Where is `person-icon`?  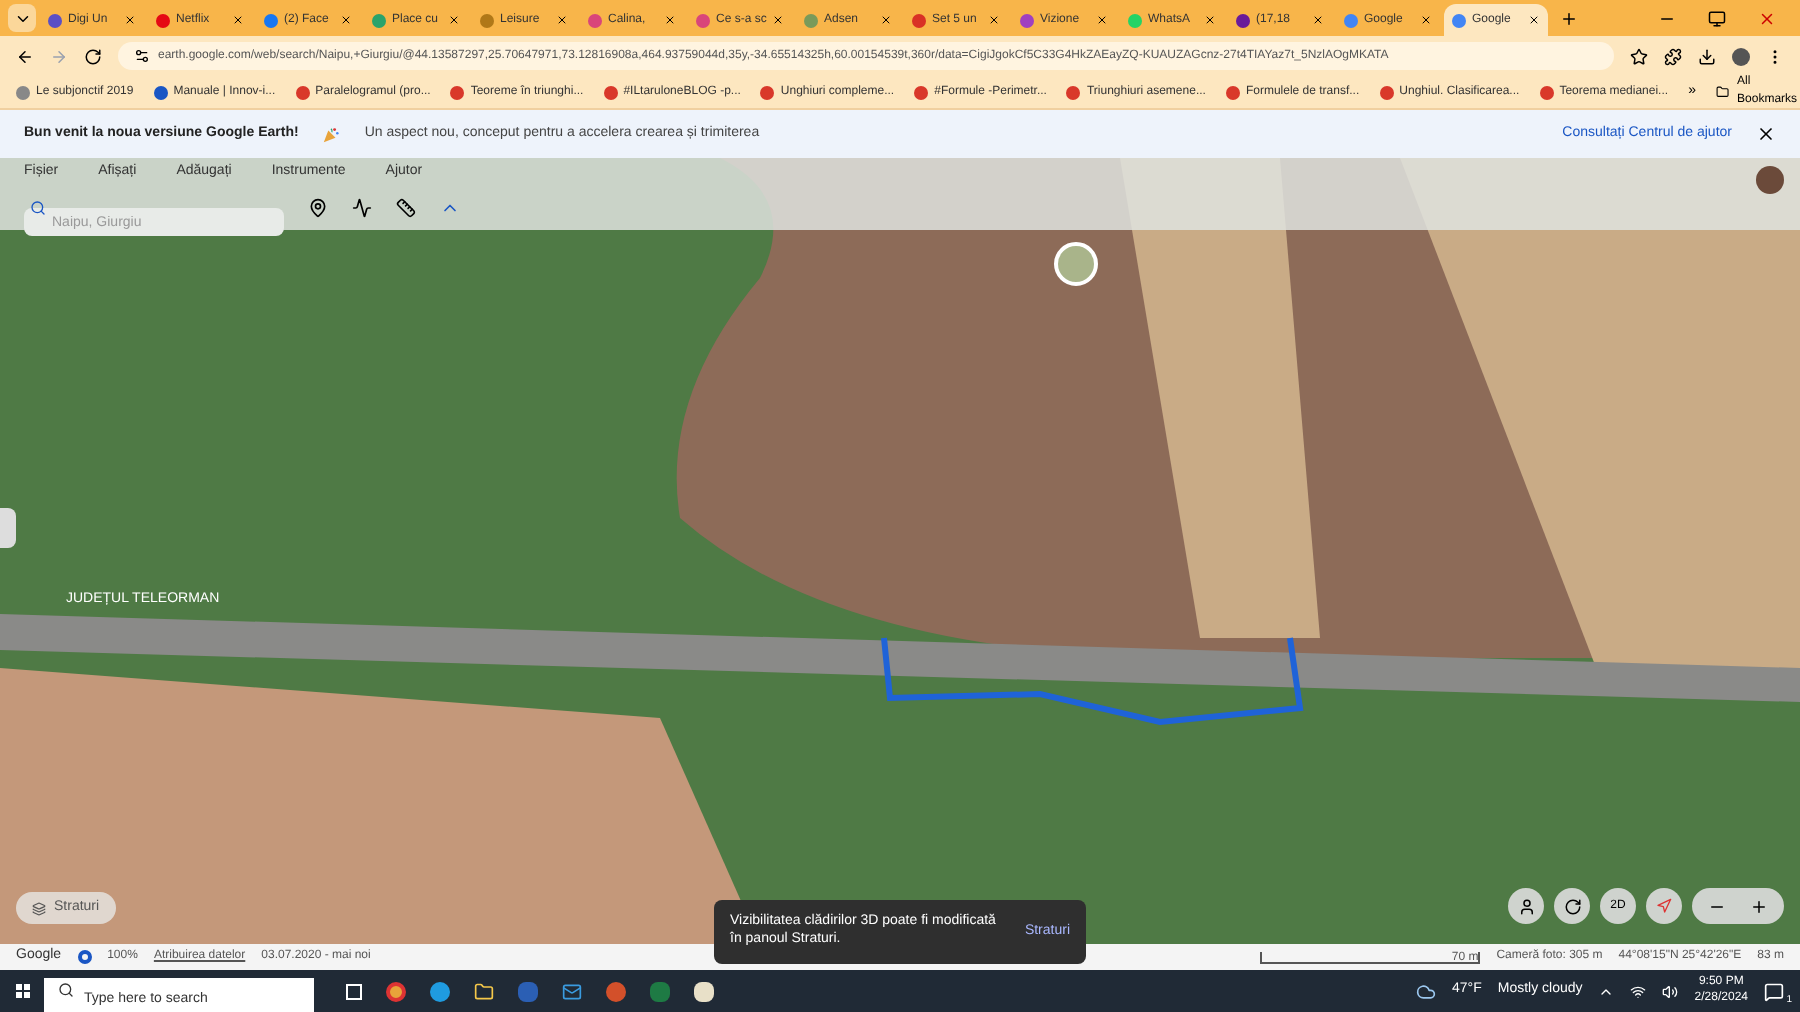 person-icon is located at coordinates (1526, 906).